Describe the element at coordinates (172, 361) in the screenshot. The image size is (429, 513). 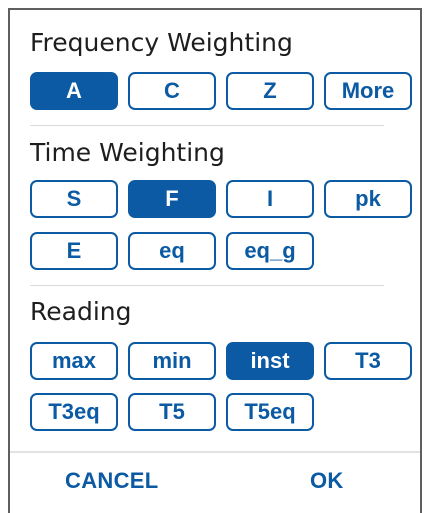
I see `reading-option-min: min` at that location.